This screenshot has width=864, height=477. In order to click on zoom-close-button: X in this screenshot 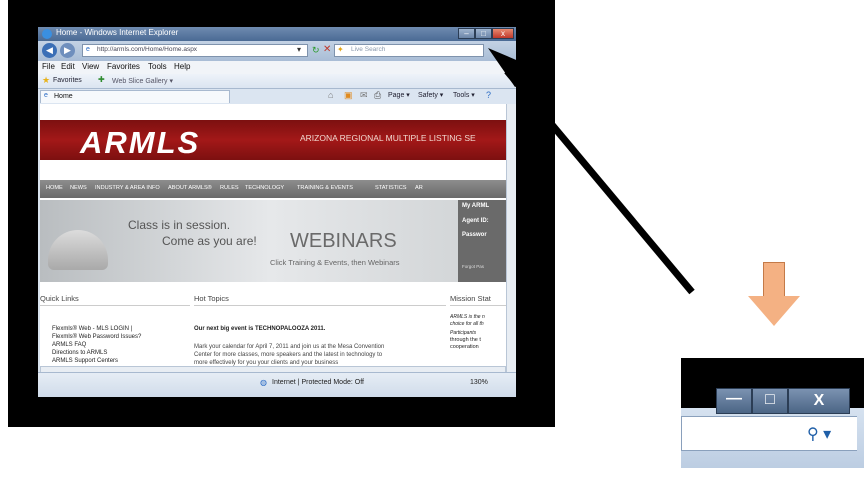, I will do `click(819, 401)`.